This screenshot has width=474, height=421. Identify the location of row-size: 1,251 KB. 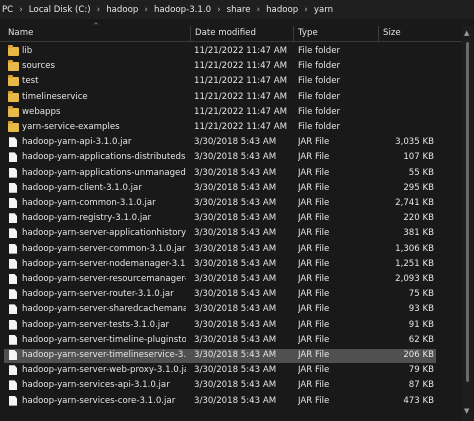
(414, 263).